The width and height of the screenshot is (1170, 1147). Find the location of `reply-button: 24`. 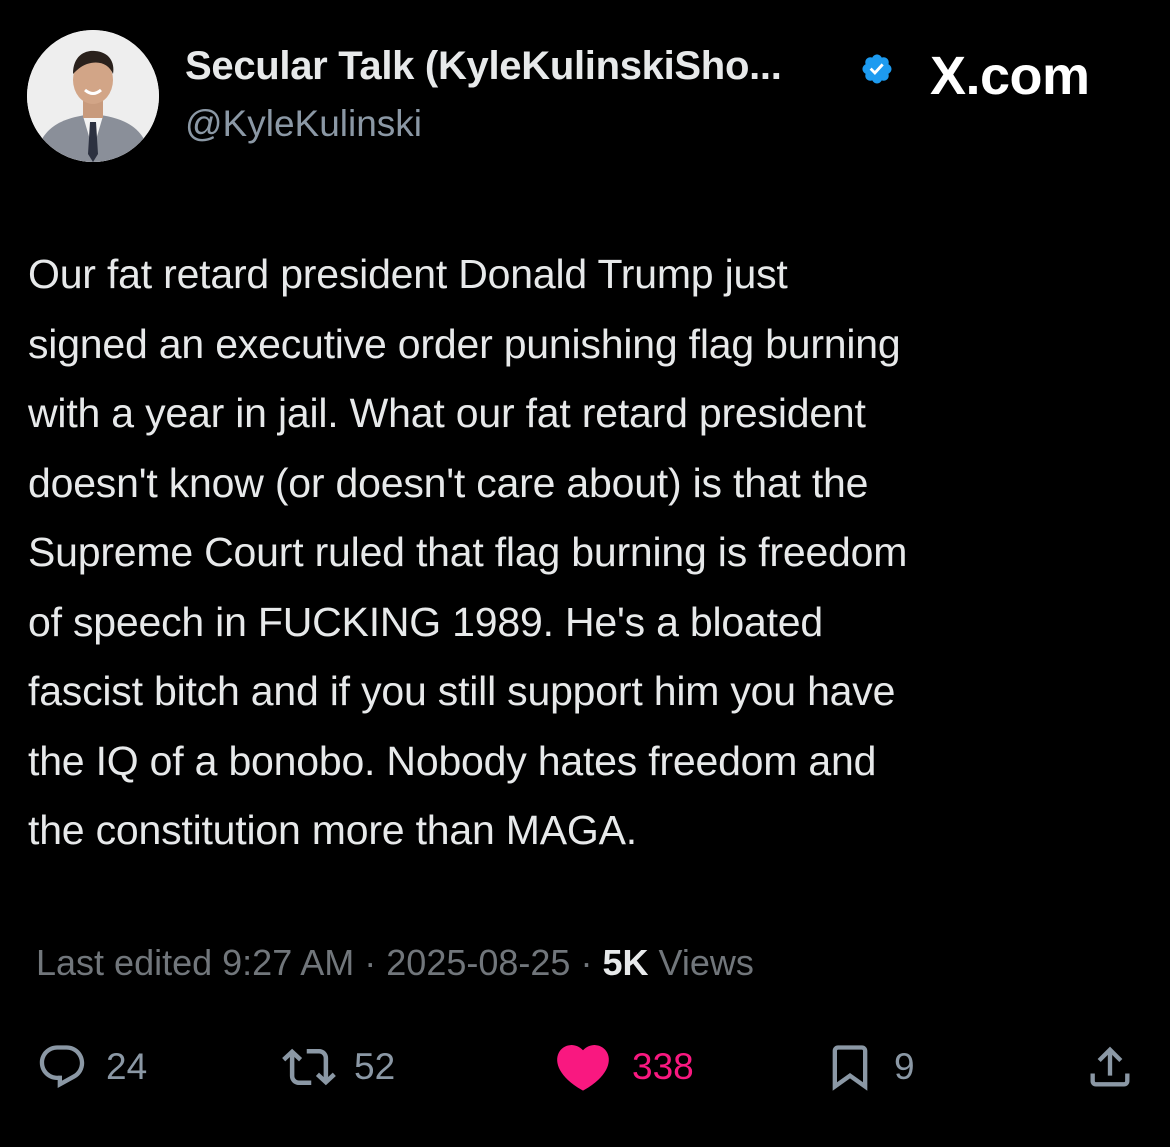

reply-button: 24 is located at coordinates (91, 1067).